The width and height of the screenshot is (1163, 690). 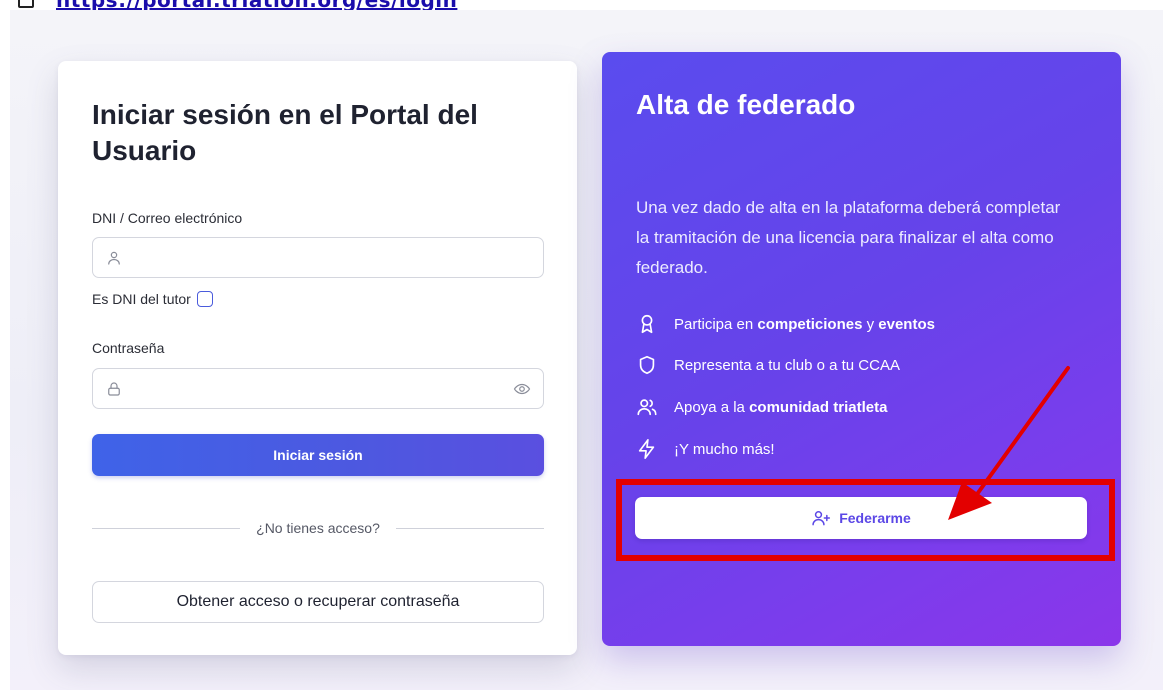 I want to click on tutor-label: Es DNI del tutor, so click(x=141, y=299).